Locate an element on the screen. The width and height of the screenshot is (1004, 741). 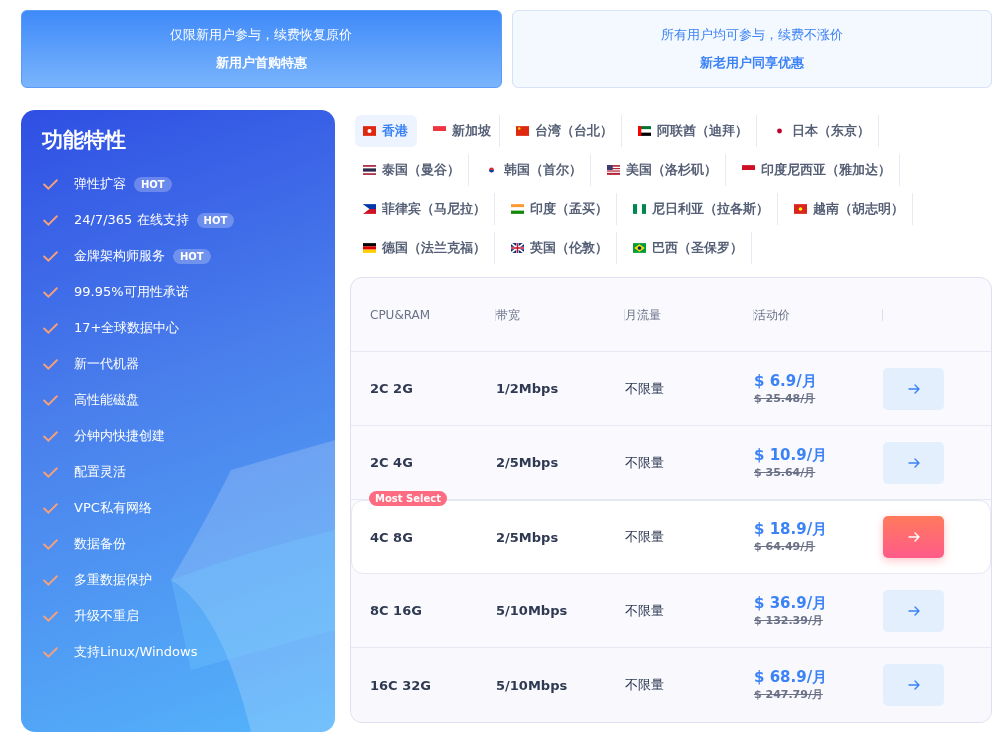
region-tab: 尼日利亚（拉各斯） is located at coordinates (701, 209).